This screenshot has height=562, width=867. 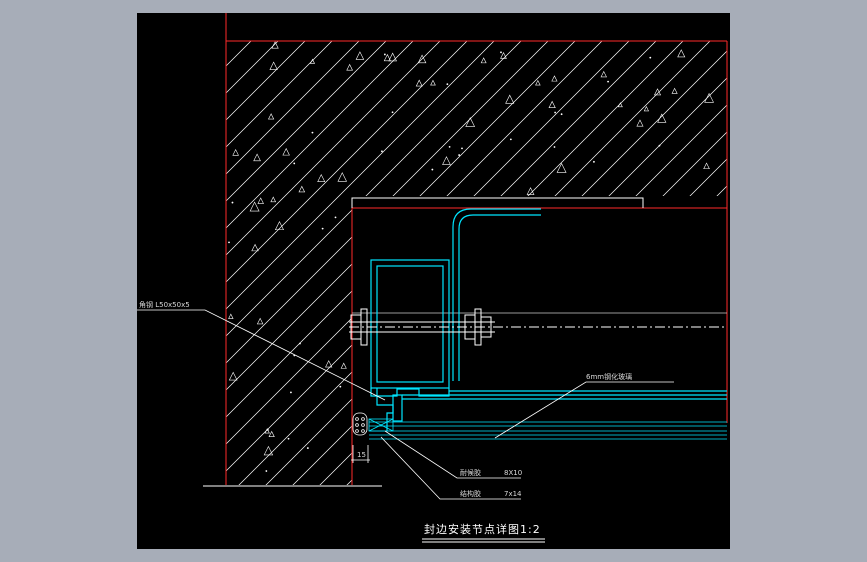 What do you see at coordinates (470, 472) in the screenshot?
I see `label-sealant-1: 耐候胶` at bounding box center [470, 472].